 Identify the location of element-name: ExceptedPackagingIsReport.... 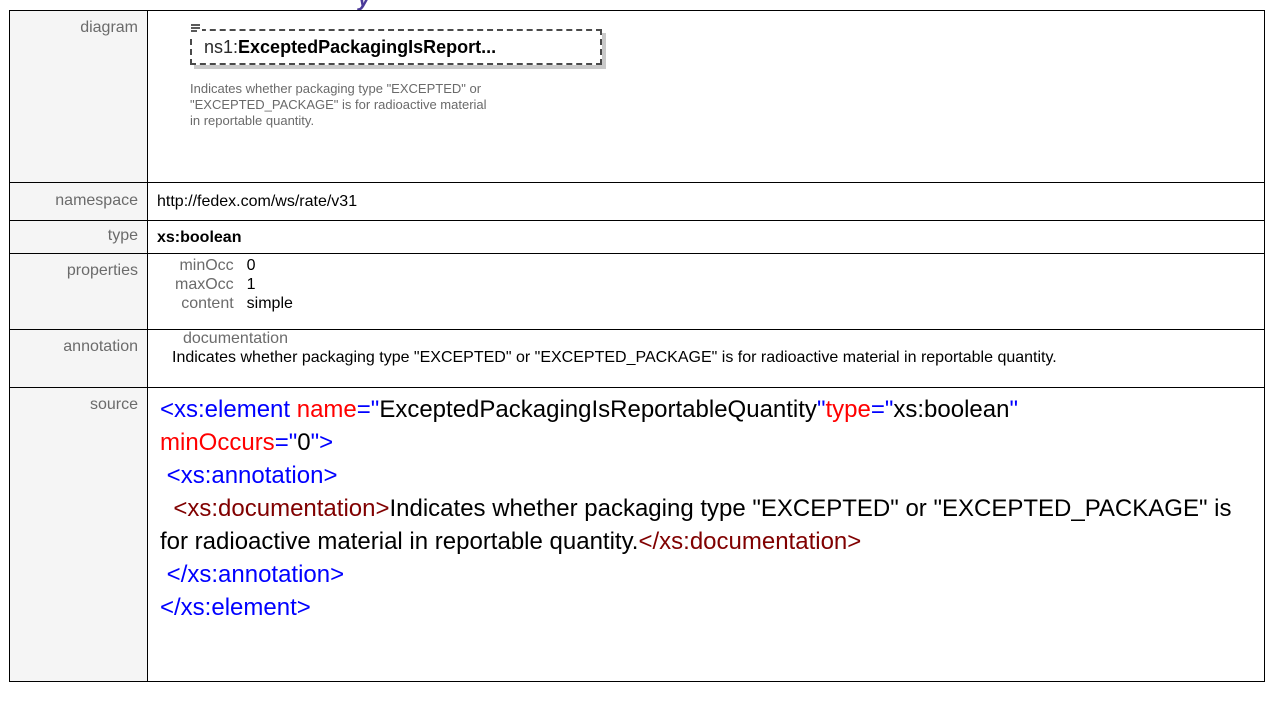
(367, 47).